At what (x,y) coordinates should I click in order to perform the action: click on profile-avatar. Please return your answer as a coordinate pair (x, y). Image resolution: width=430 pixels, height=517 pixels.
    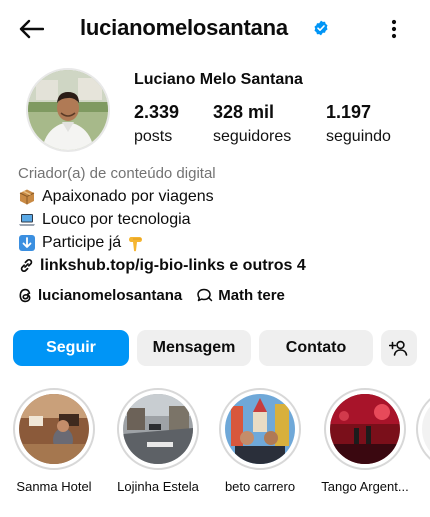
    Looking at the image, I should click on (68, 110).